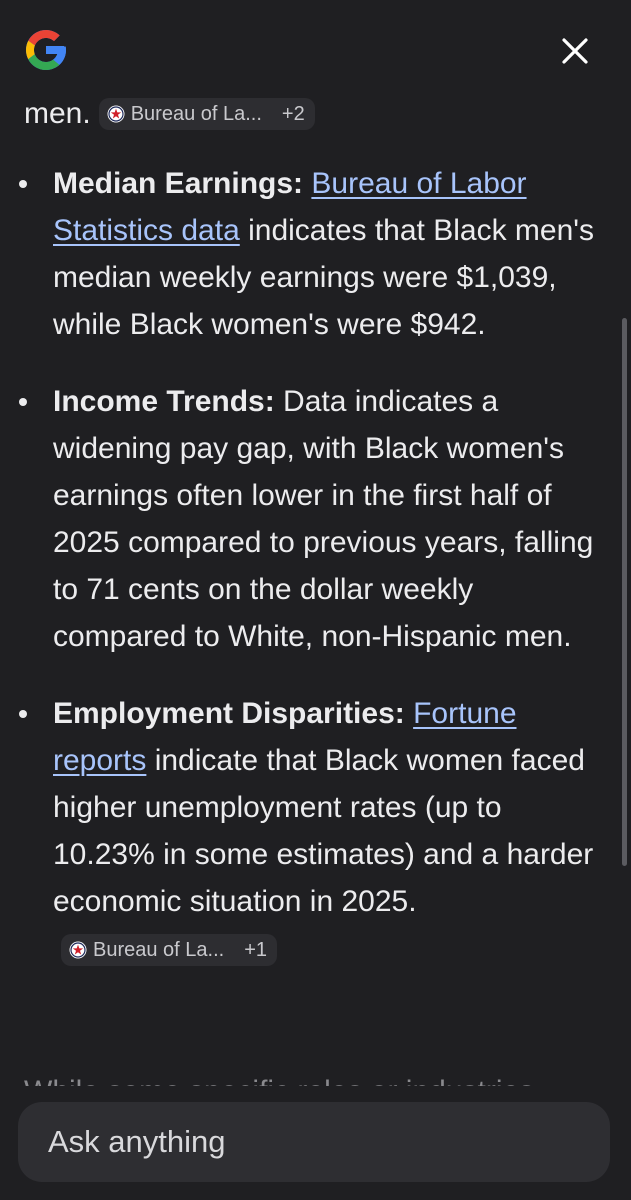 The image size is (631, 1200). Describe the element at coordinates (256, 950) in the screenshot. I see `source-chip-count: +1` at that location.